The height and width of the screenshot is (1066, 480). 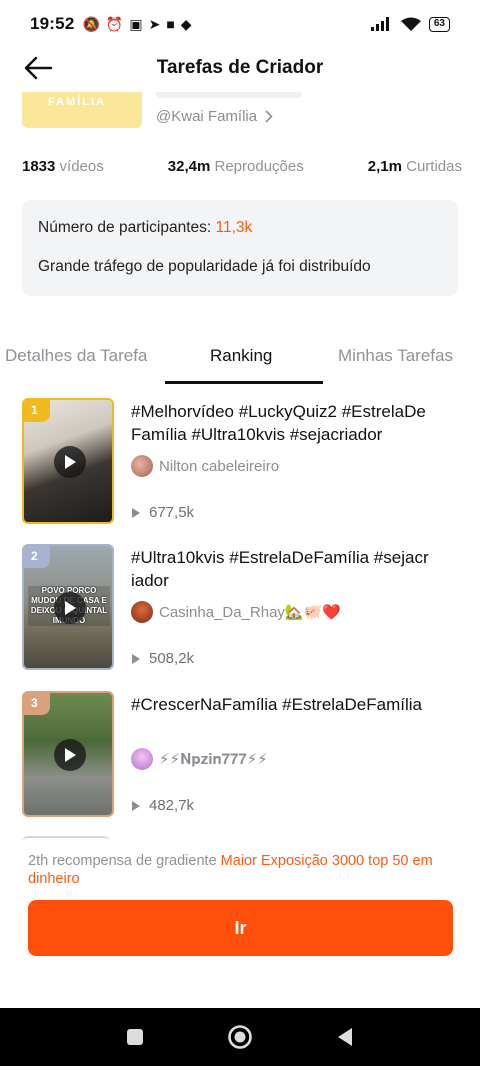 I want to click on system-icons: 63, so click(x=410, y=24).